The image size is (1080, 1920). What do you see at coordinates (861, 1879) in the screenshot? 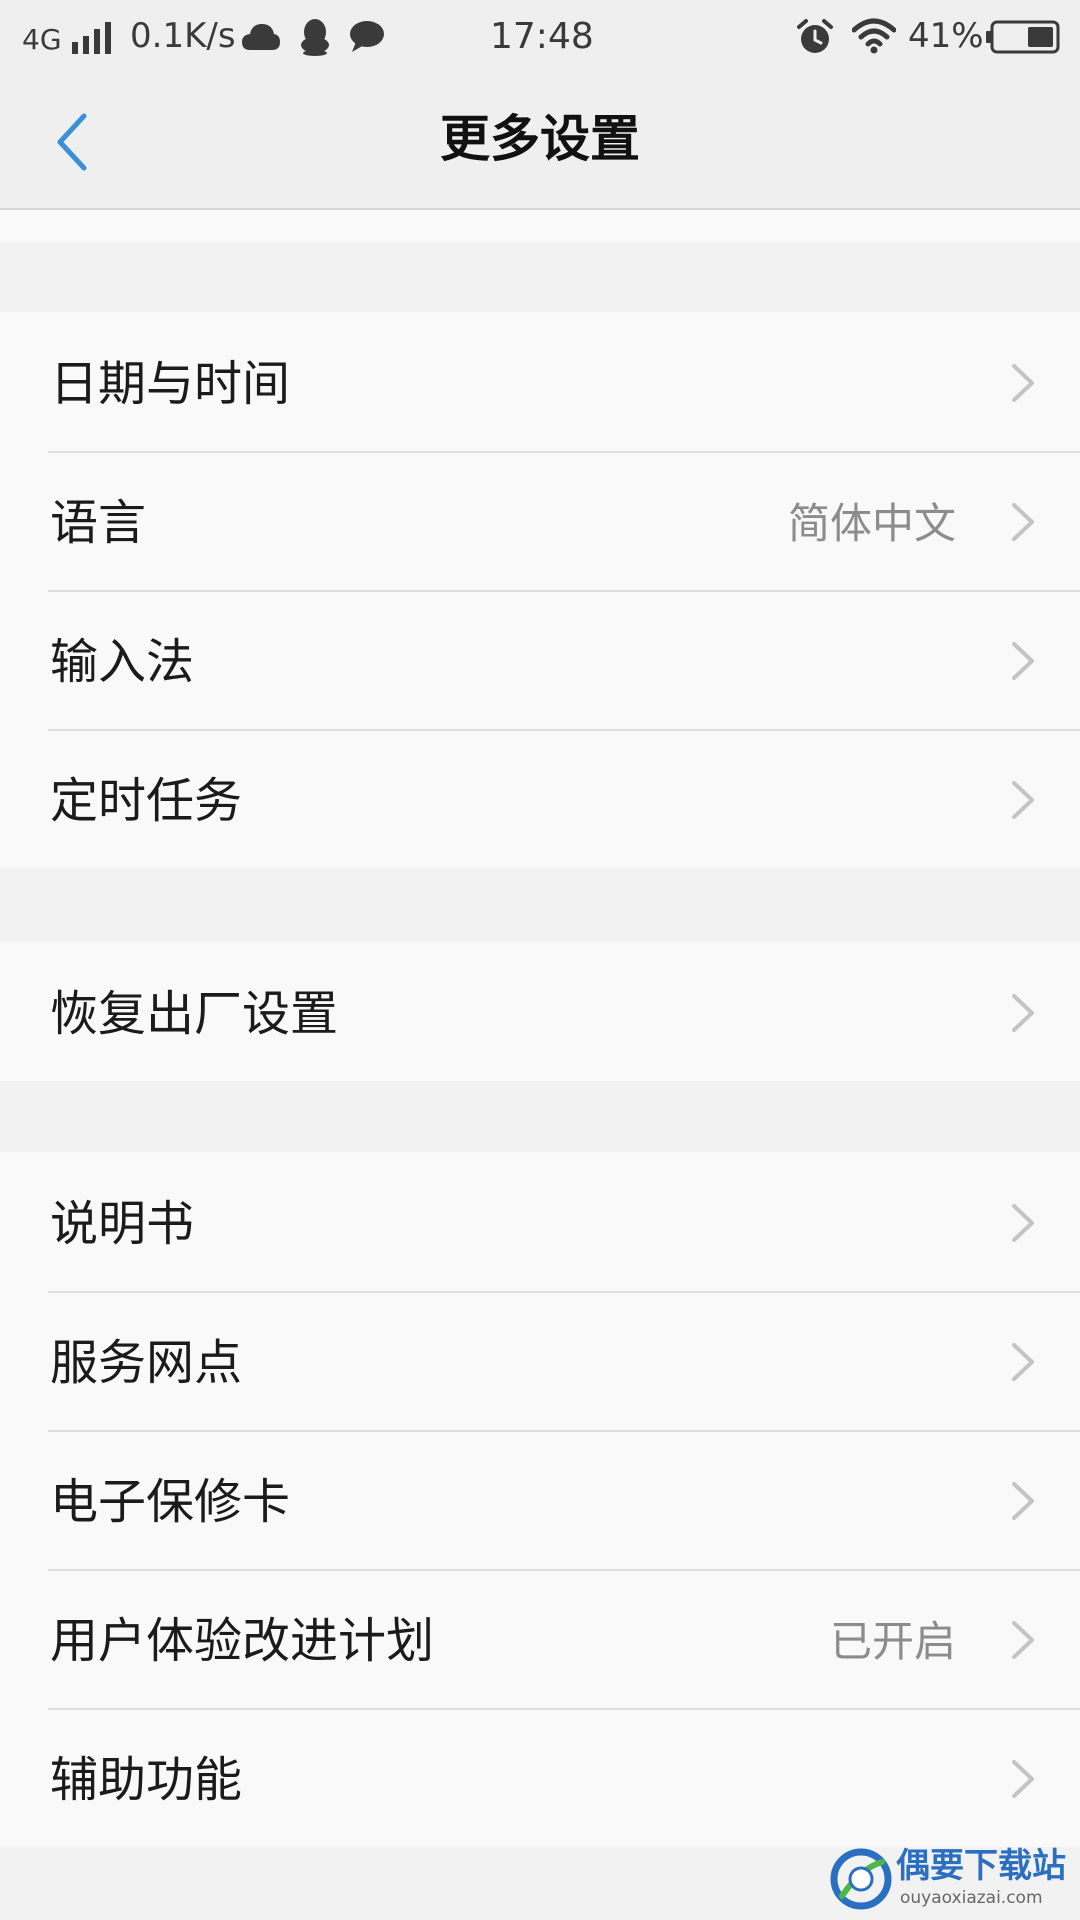
I see `watermark-logo-icon` at bounding box center [861, 1879].